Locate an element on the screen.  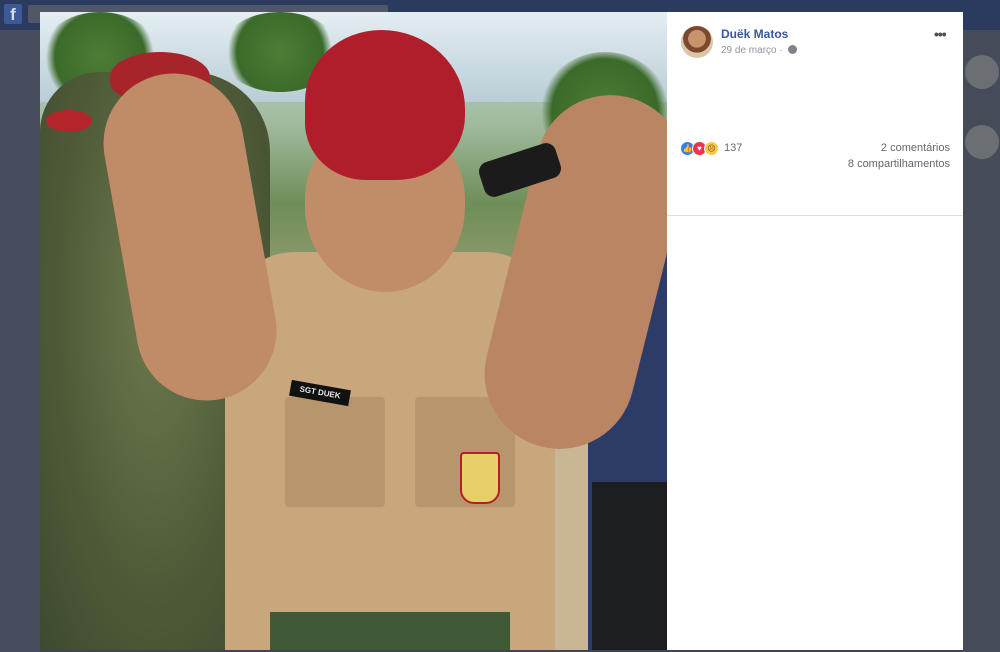
more-options-icon: ••• is located at coordinates (940, 34).